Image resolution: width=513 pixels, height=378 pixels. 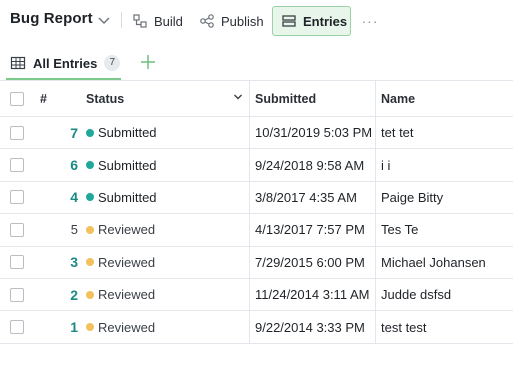 I want to click on select-all-cell, so click(x=17, y=98).